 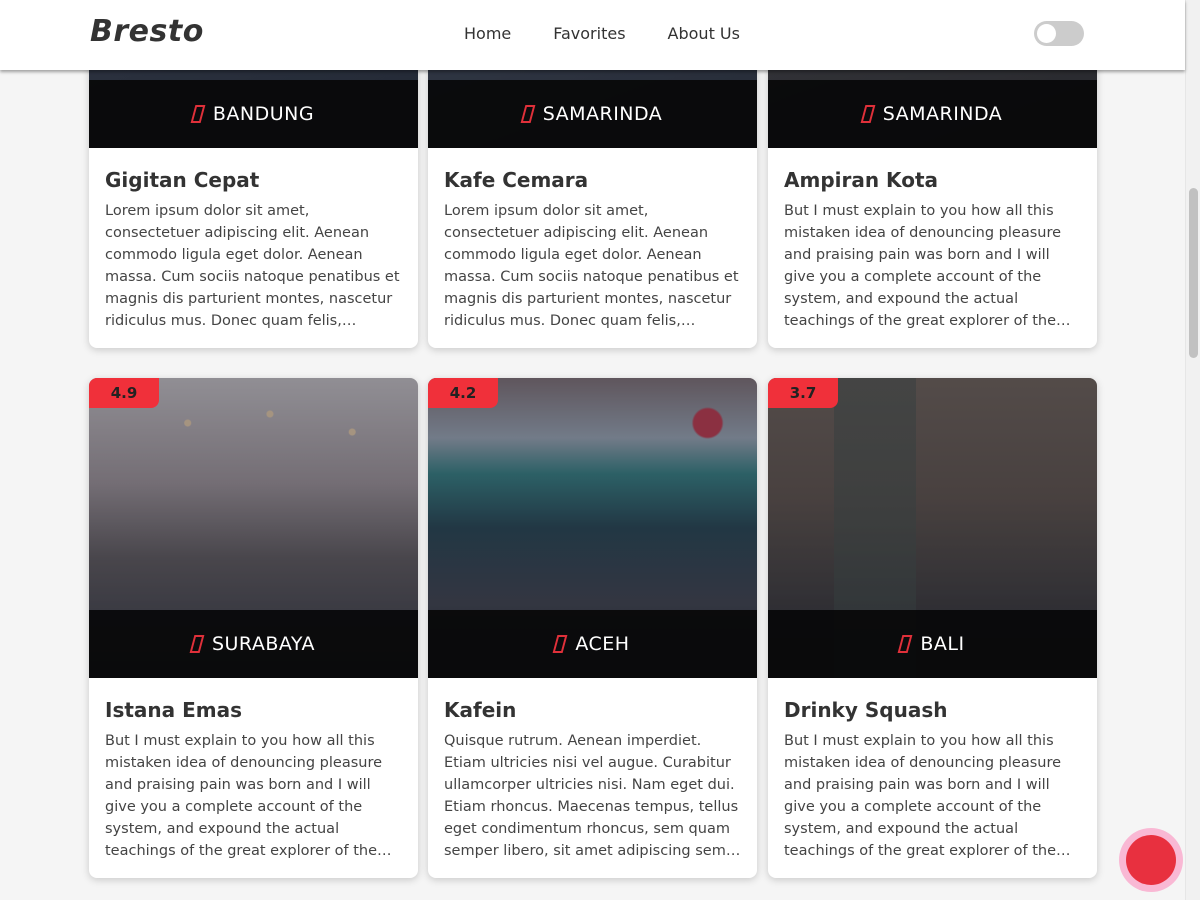 I want to click on city-label: BANDUNG, so click(x=263, y=114).